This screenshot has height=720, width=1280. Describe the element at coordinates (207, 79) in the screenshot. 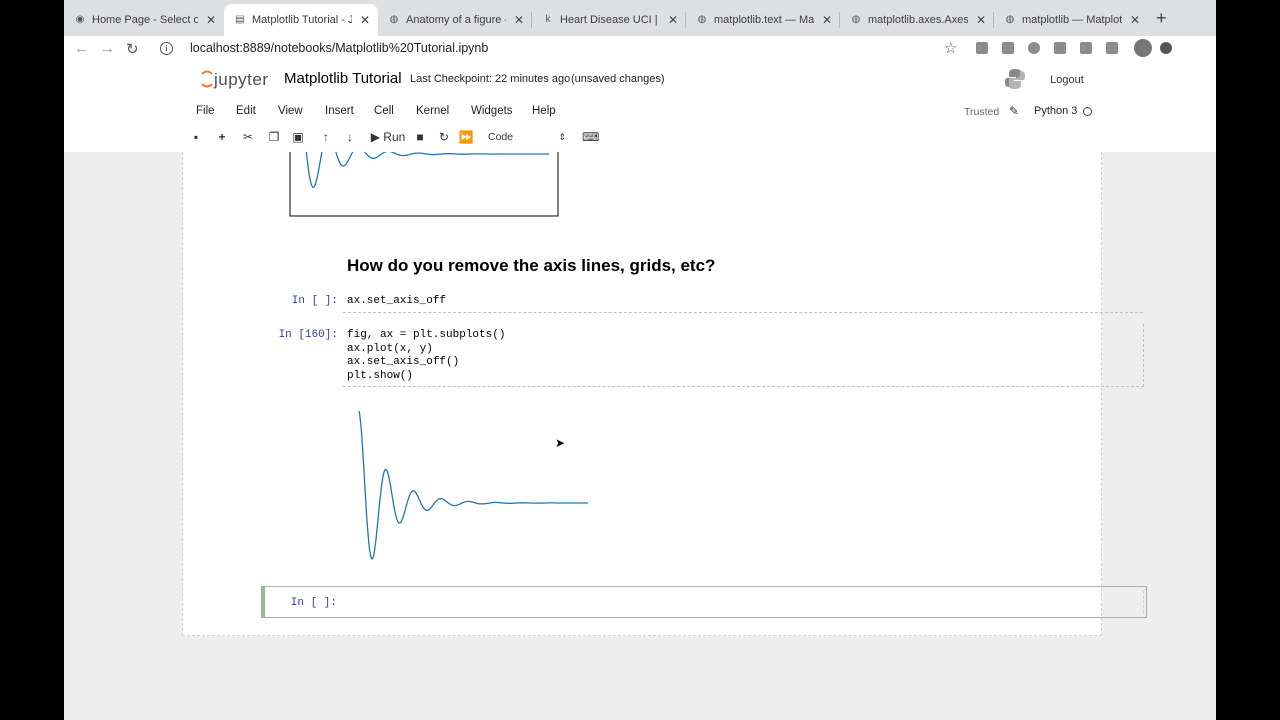

I see `jupyter-logo-icon` at that location.